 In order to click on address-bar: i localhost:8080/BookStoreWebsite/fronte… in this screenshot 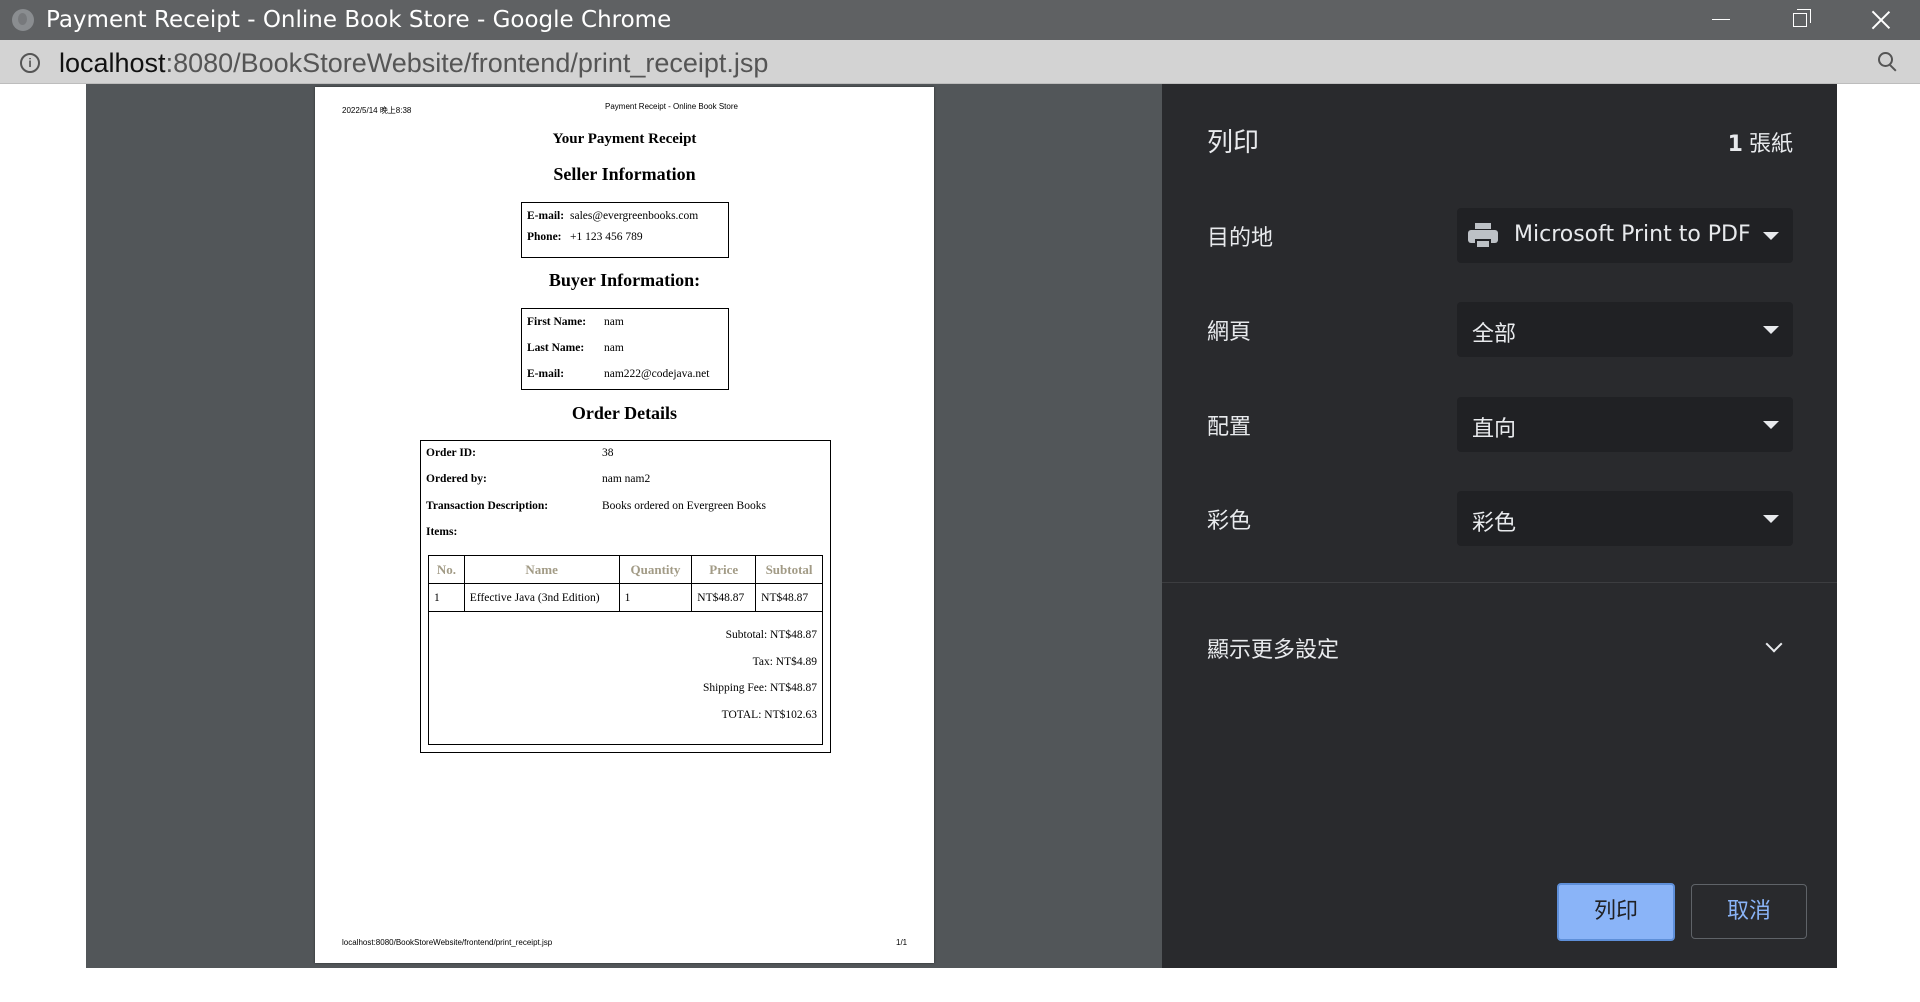, I will do `click(960, 62)`.